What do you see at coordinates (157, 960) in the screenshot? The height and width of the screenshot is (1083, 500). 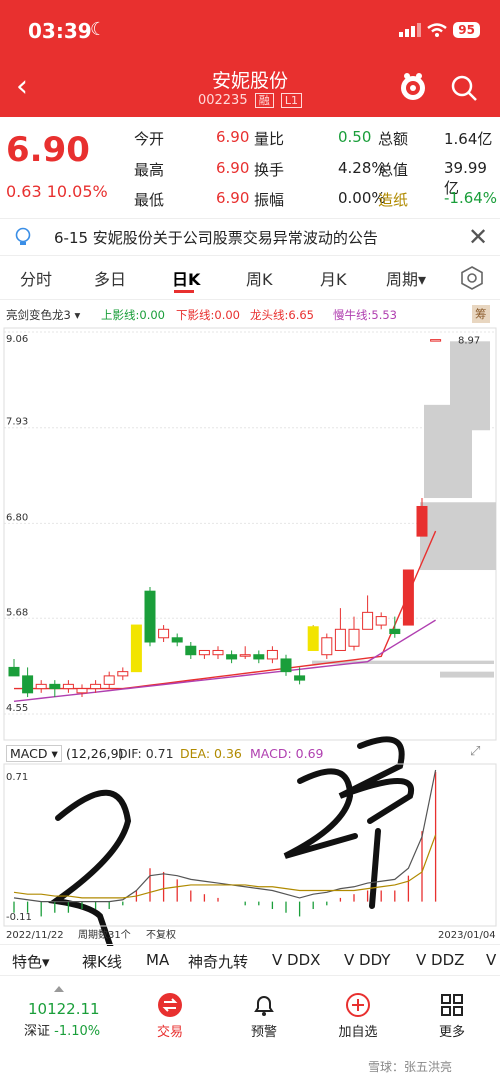 I see `tool-ma: MA` at bounding box center [157, 960].